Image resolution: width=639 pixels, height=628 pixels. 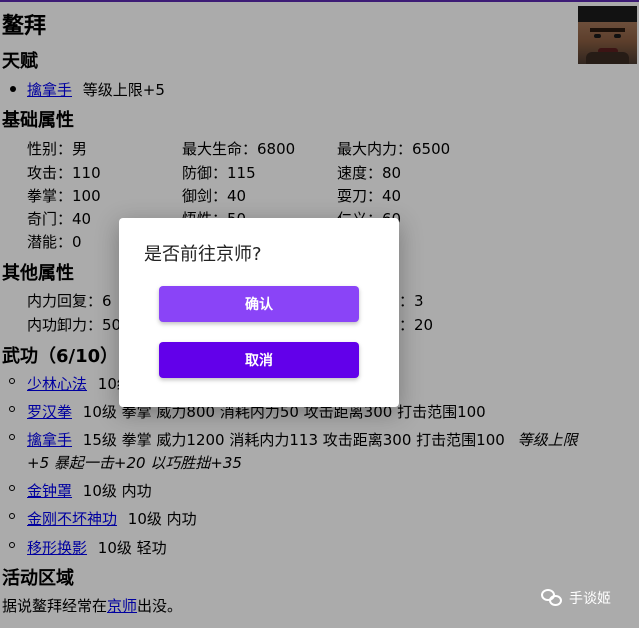 What do you see at coordinates (203, 254) in the screenshot?
I see `dialog-title: 是否前往京师?` at bounding box center [203, 254].